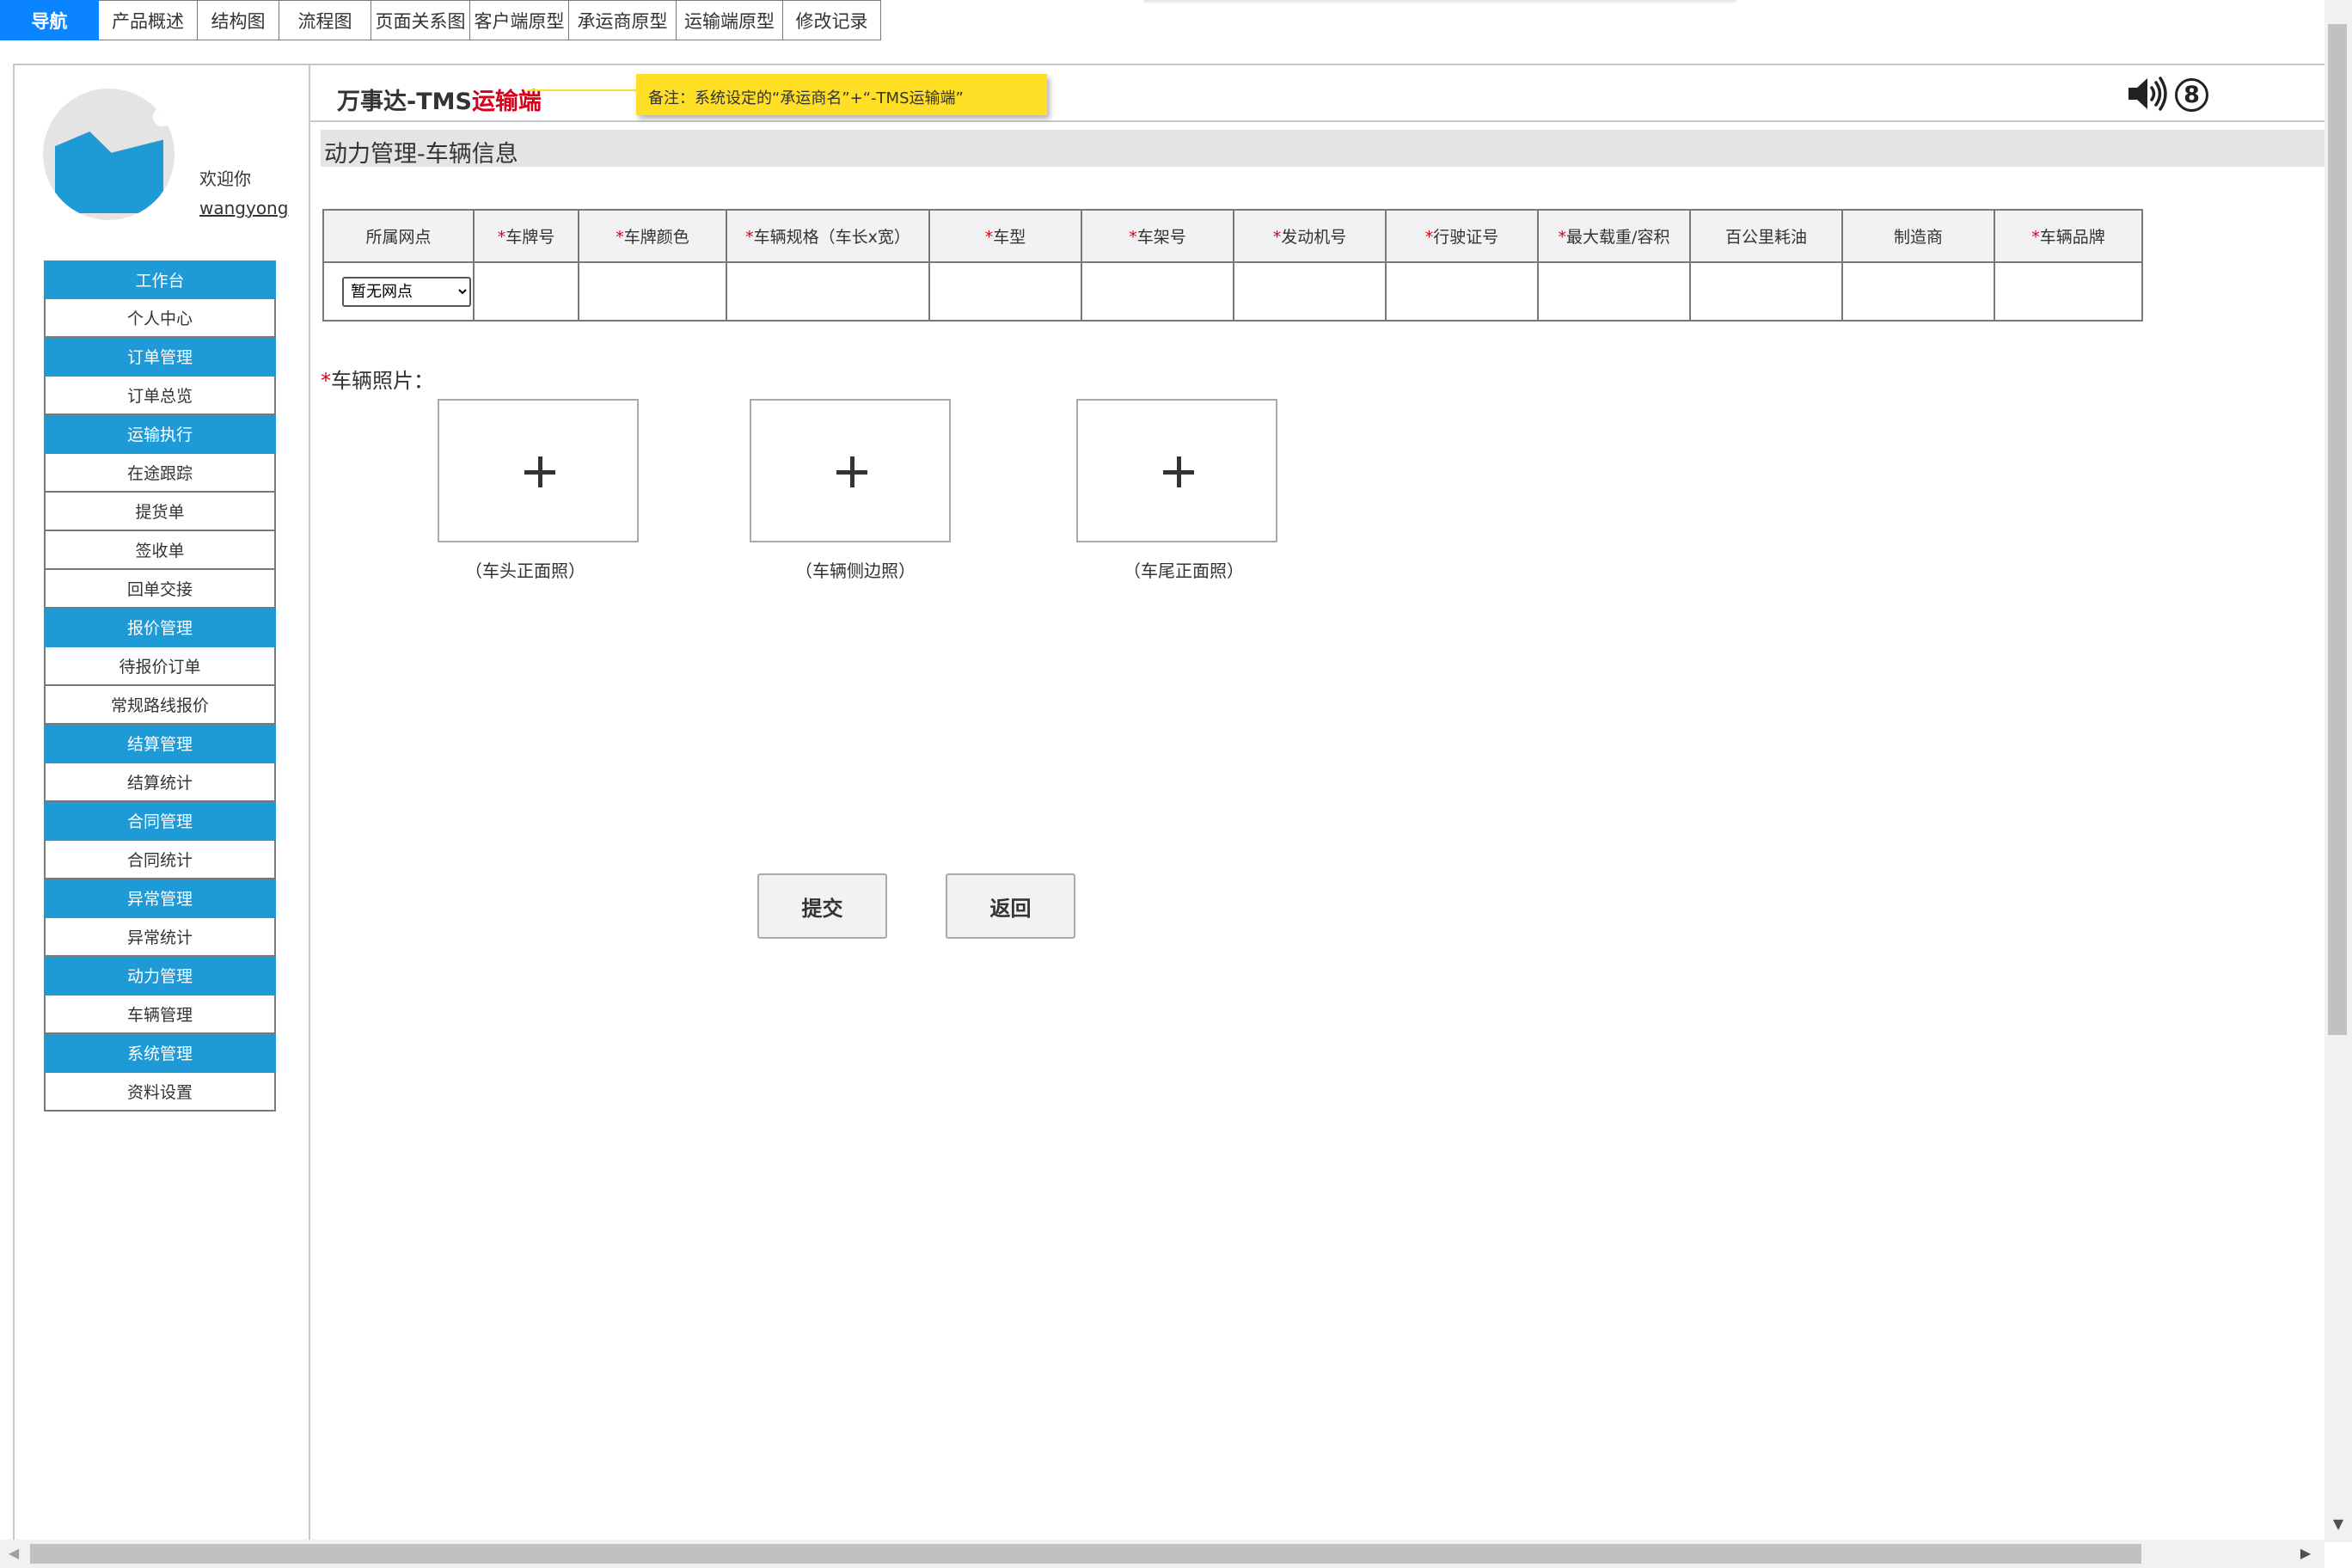 This screenshot has width=2352, height=1568. Describe the element at coordinates (822, 906) in the screenshot. I see `submit-button: 提交` at that location.